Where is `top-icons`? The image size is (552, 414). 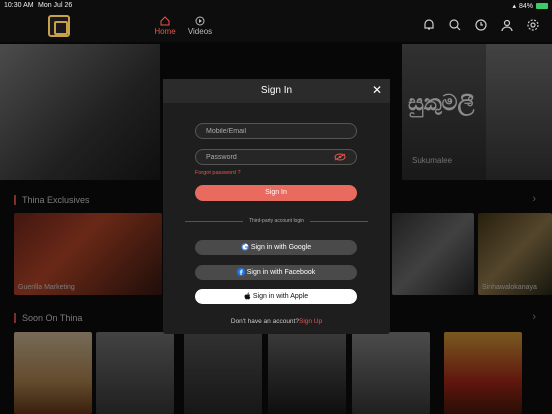
top-icons is located at coordinates (481, 25).